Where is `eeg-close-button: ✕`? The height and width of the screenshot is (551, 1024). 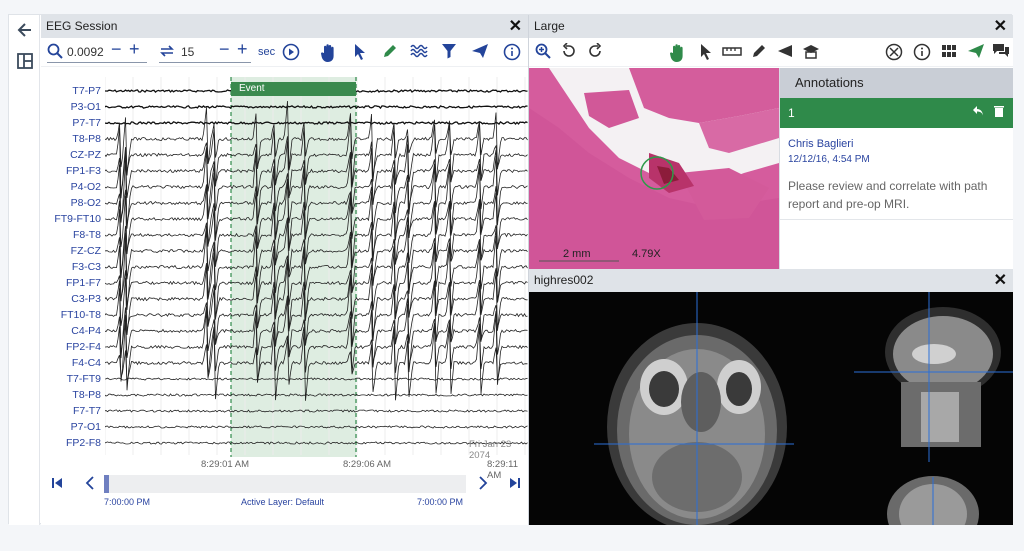 eeg-close-button: ✕ is located at coordinates (515, 26).